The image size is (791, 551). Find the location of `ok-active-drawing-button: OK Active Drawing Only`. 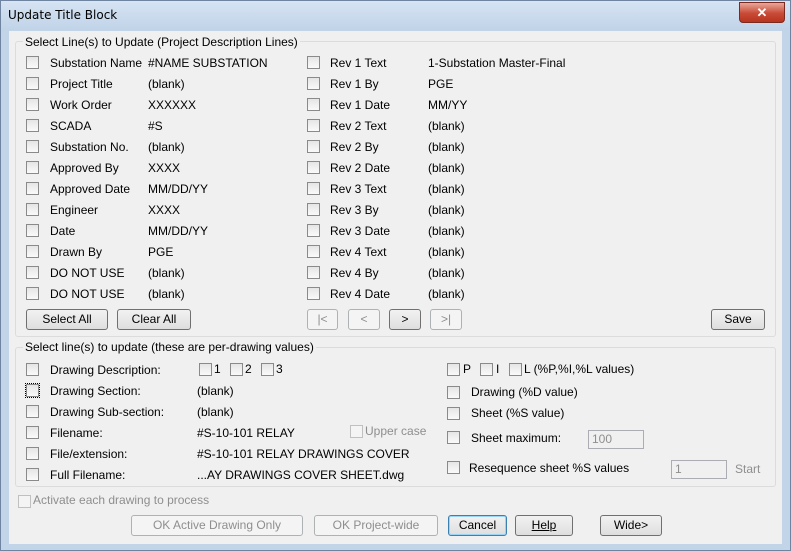

ok-active-drawing-button: OK Active Drawing Only is located at coordinates (217, 525).